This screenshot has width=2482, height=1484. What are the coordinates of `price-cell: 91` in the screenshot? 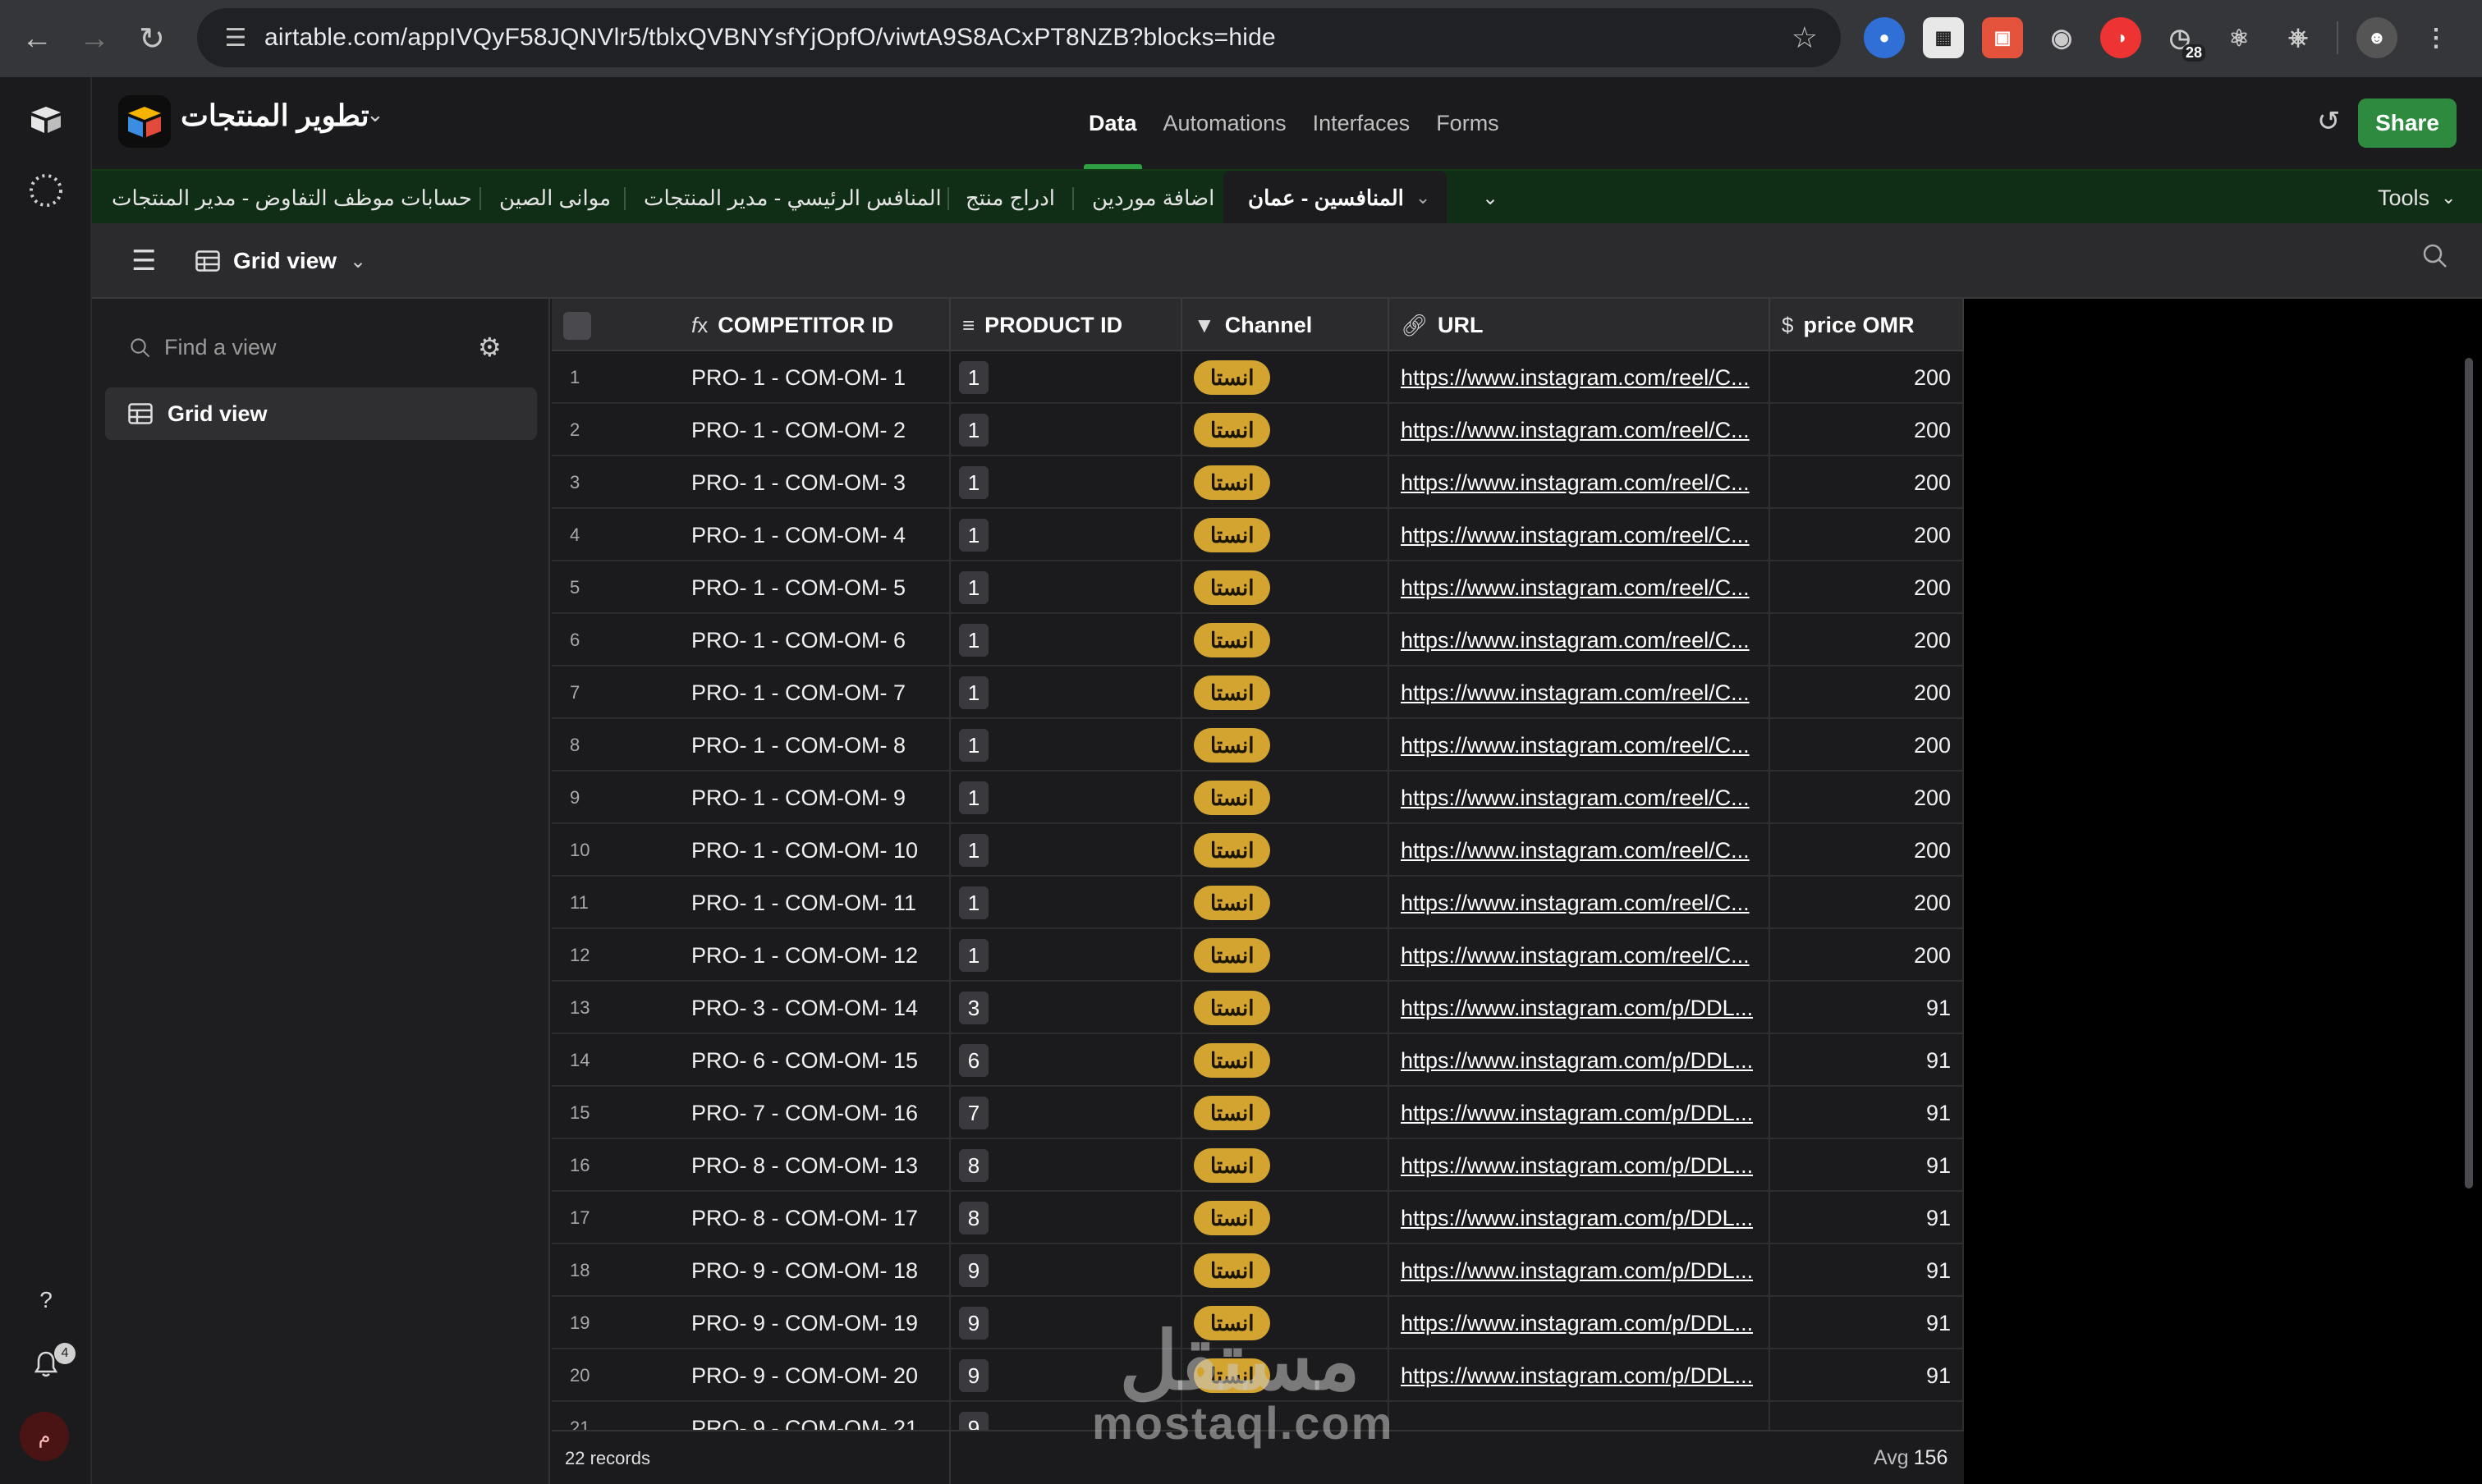 It's located at (1867, 1375).